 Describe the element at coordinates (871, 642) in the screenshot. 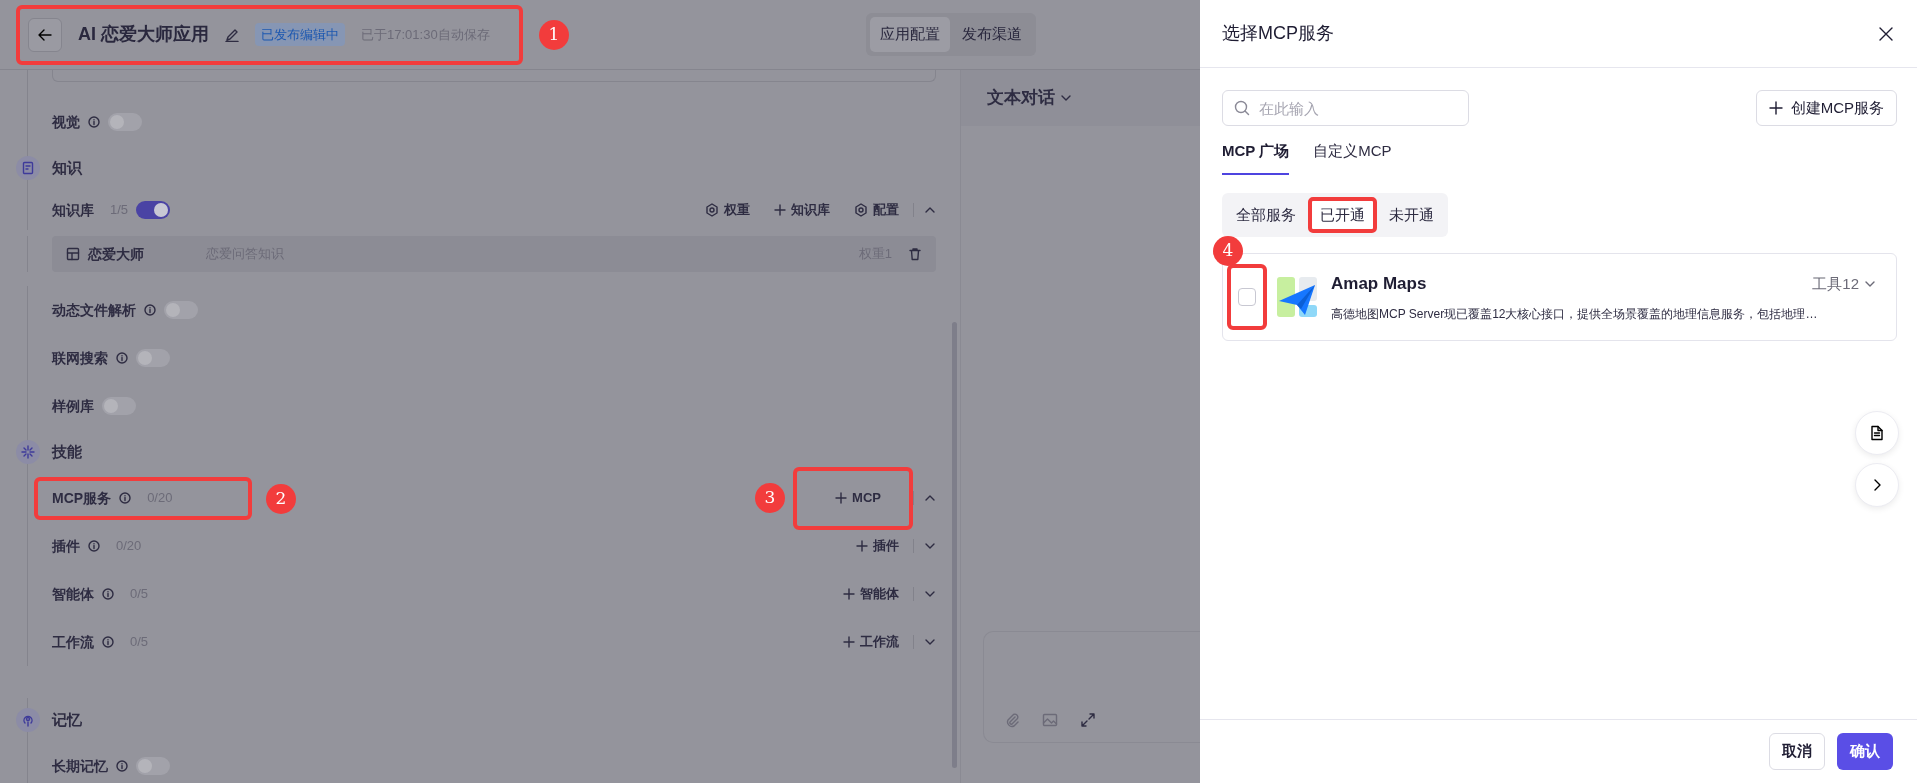

I see `action-button: 工作流` at that location.